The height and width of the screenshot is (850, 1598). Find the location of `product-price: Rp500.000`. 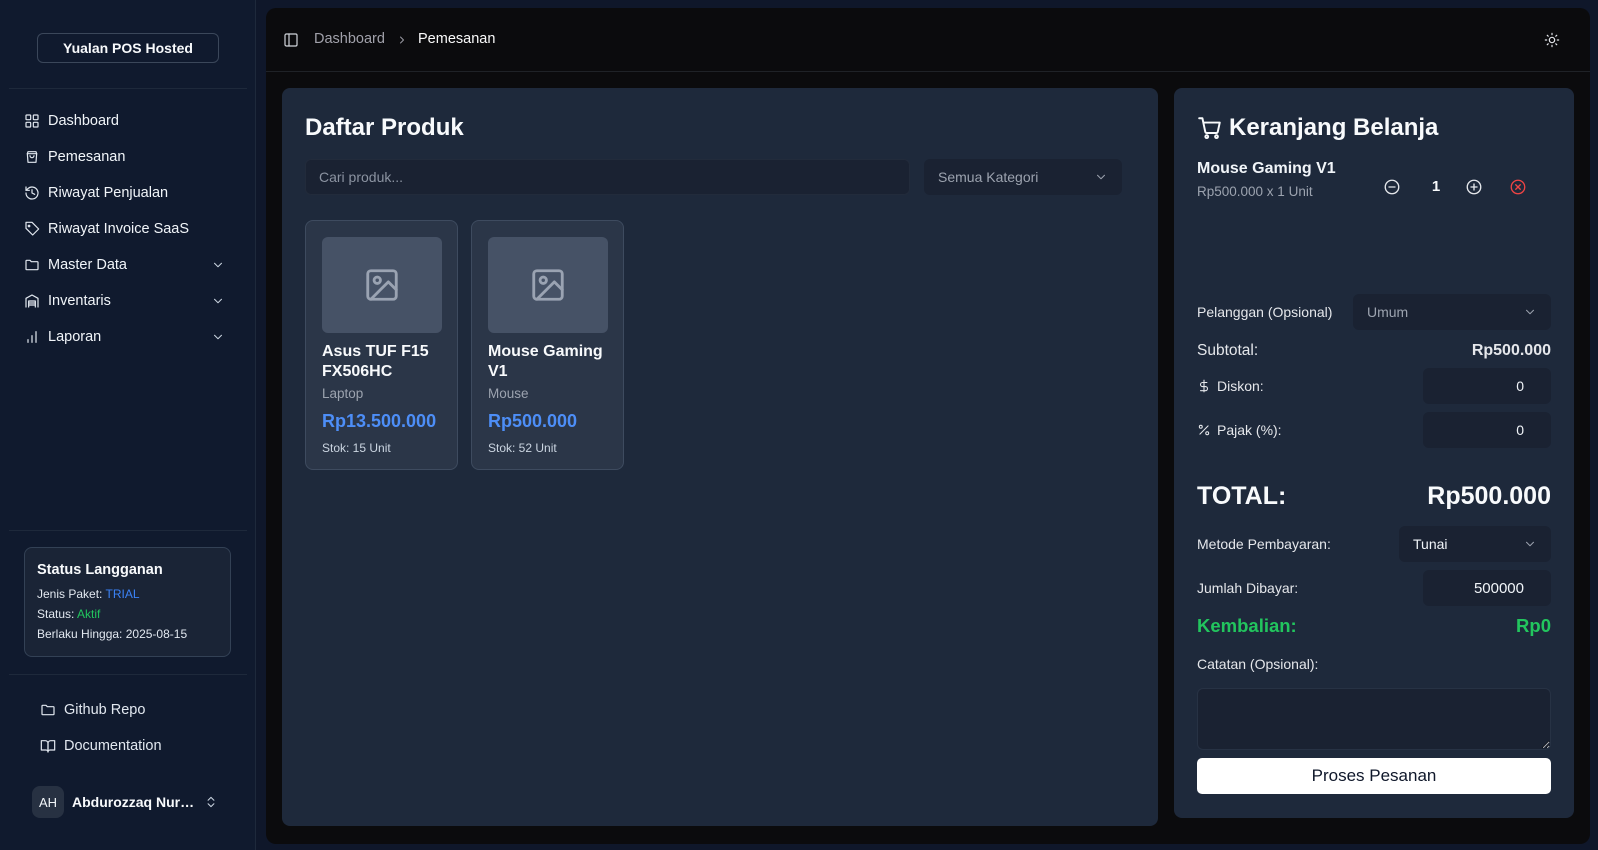

product-price: Rp500.000 is located at coordinates (533, 421).